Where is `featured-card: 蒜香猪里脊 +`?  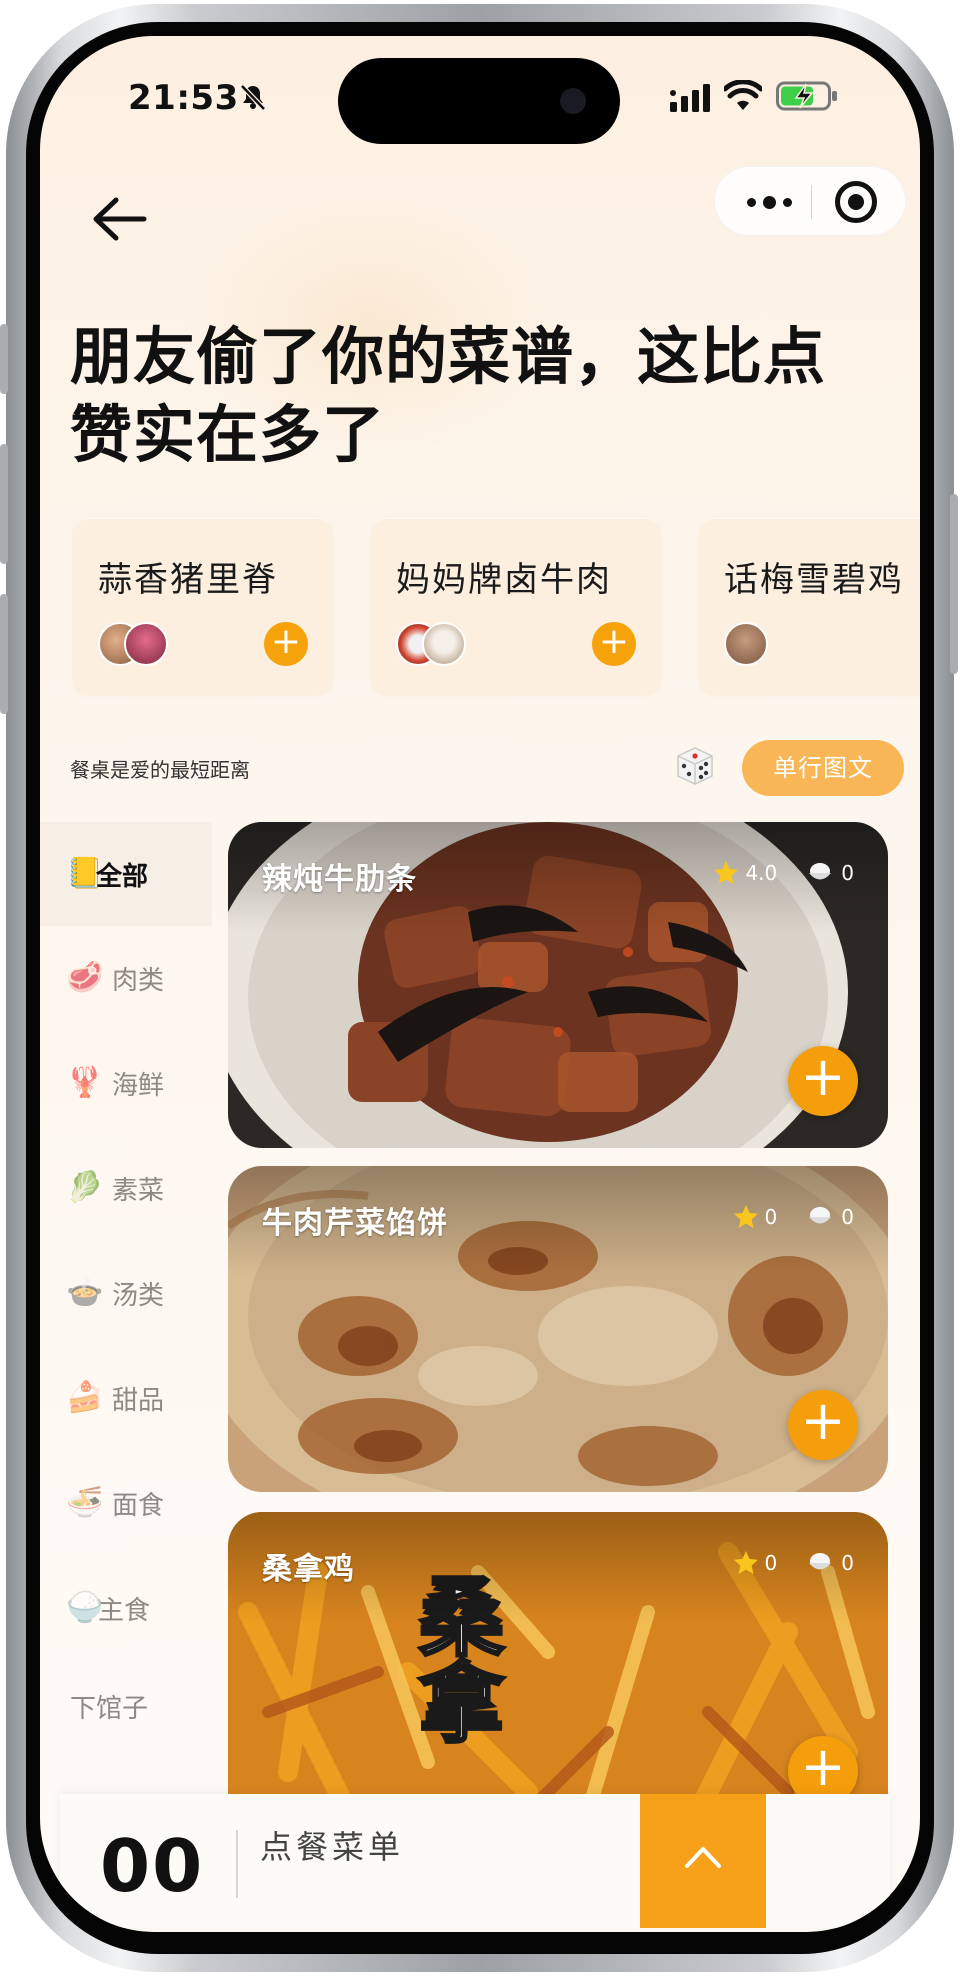 featured-card: 蒜香猪里脊 + is located at coordinates (203, 607).